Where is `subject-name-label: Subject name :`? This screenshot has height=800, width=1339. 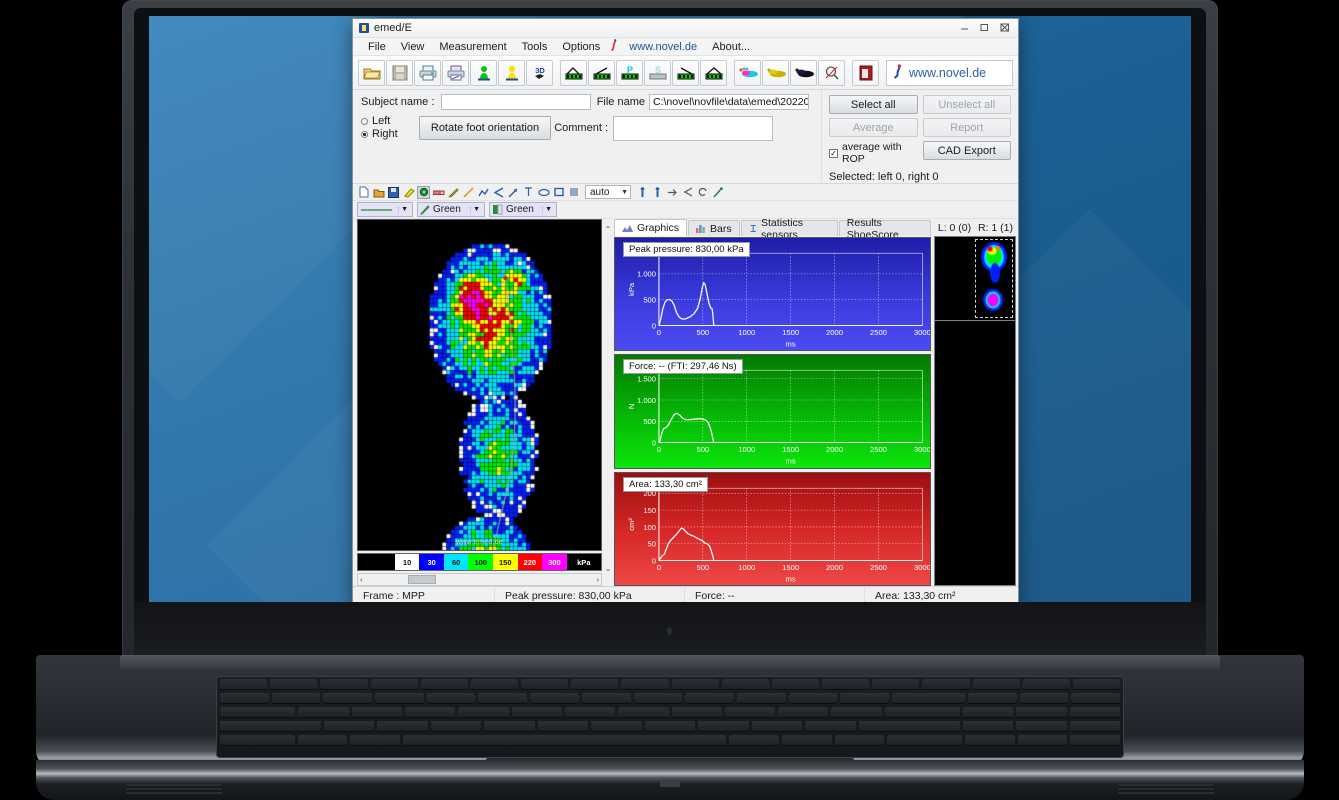
subject-name-label: Subject name : is located at coordinates (398, 102).